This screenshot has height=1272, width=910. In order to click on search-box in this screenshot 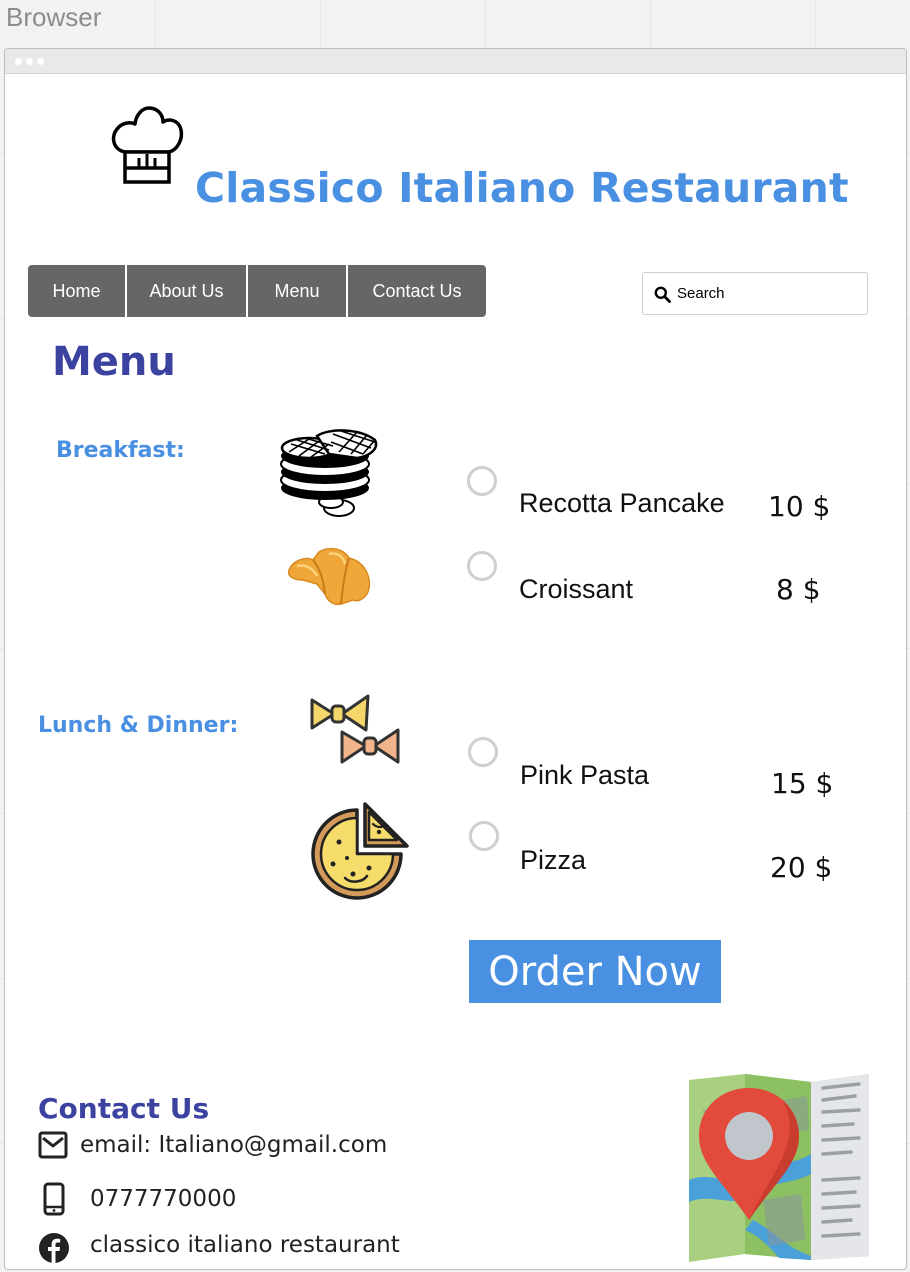, I will do `click(755, 293)`.